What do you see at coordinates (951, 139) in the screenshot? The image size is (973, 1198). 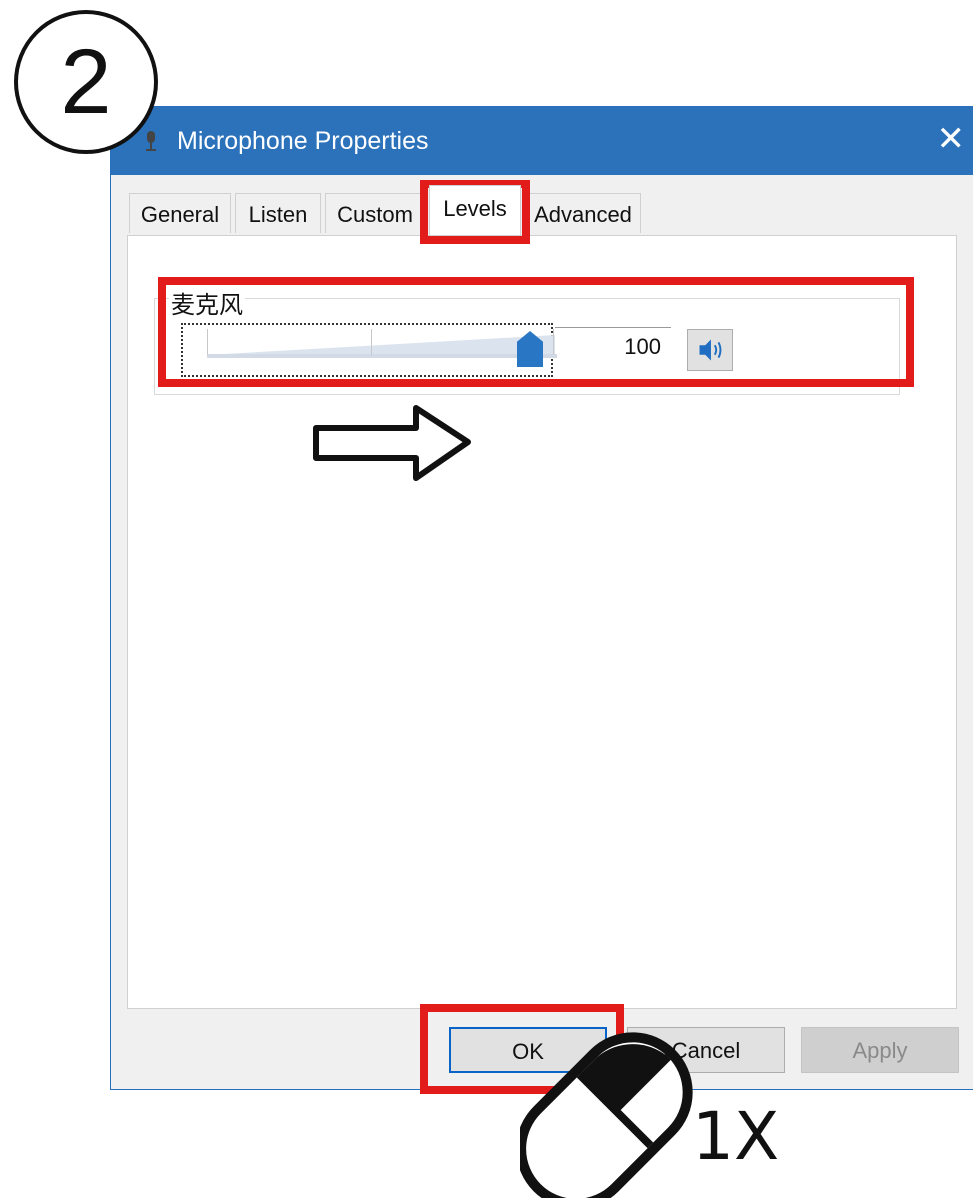 I see `close-icon: ✕` at bounding box center [951, 139].